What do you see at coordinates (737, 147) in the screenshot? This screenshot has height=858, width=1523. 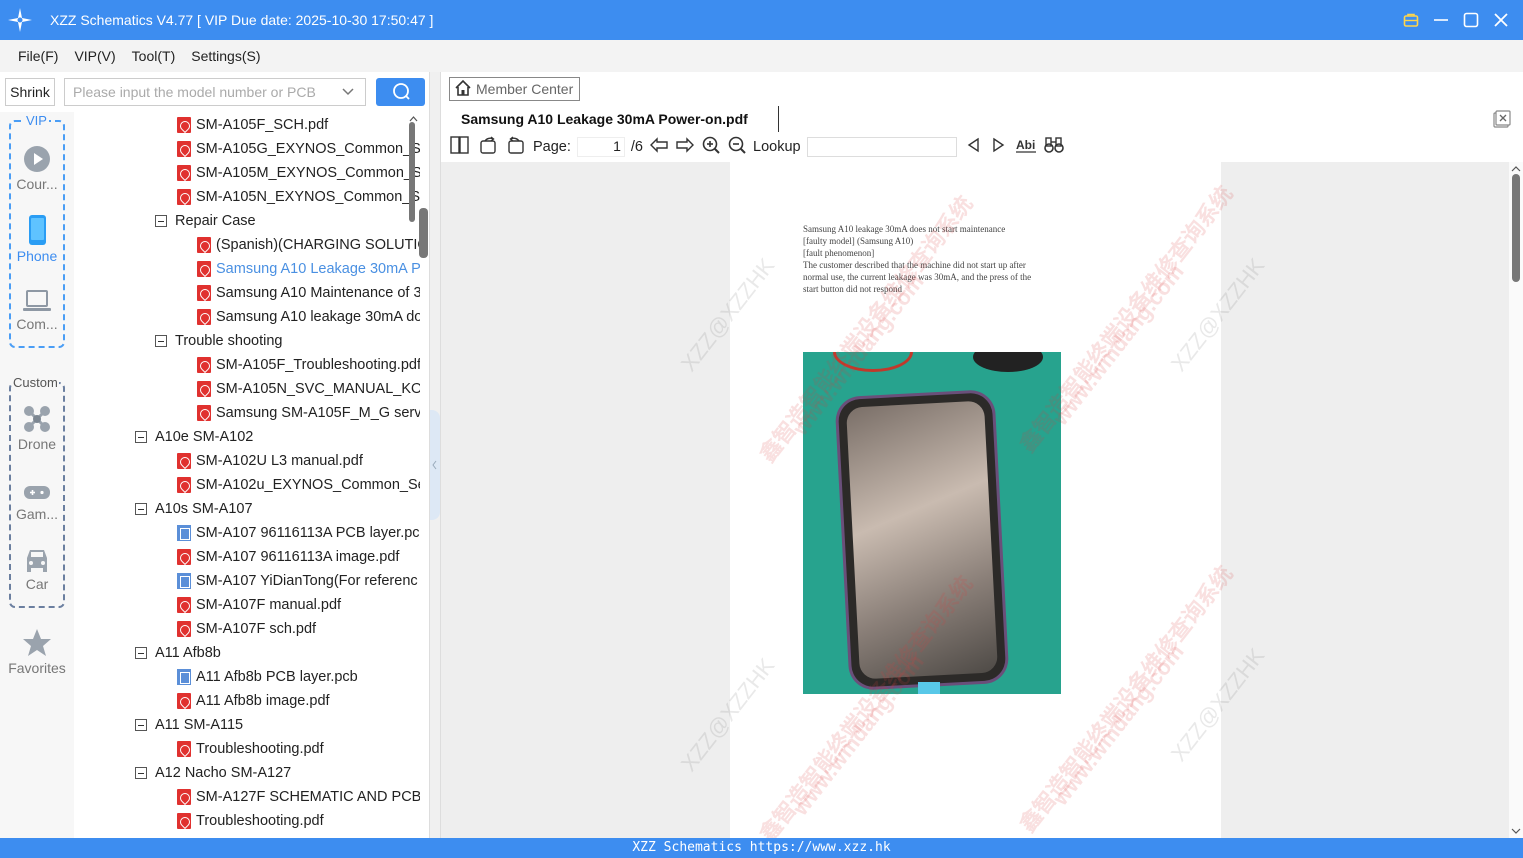 I see `zoom-out-icon` at bounding box center [737, 147].